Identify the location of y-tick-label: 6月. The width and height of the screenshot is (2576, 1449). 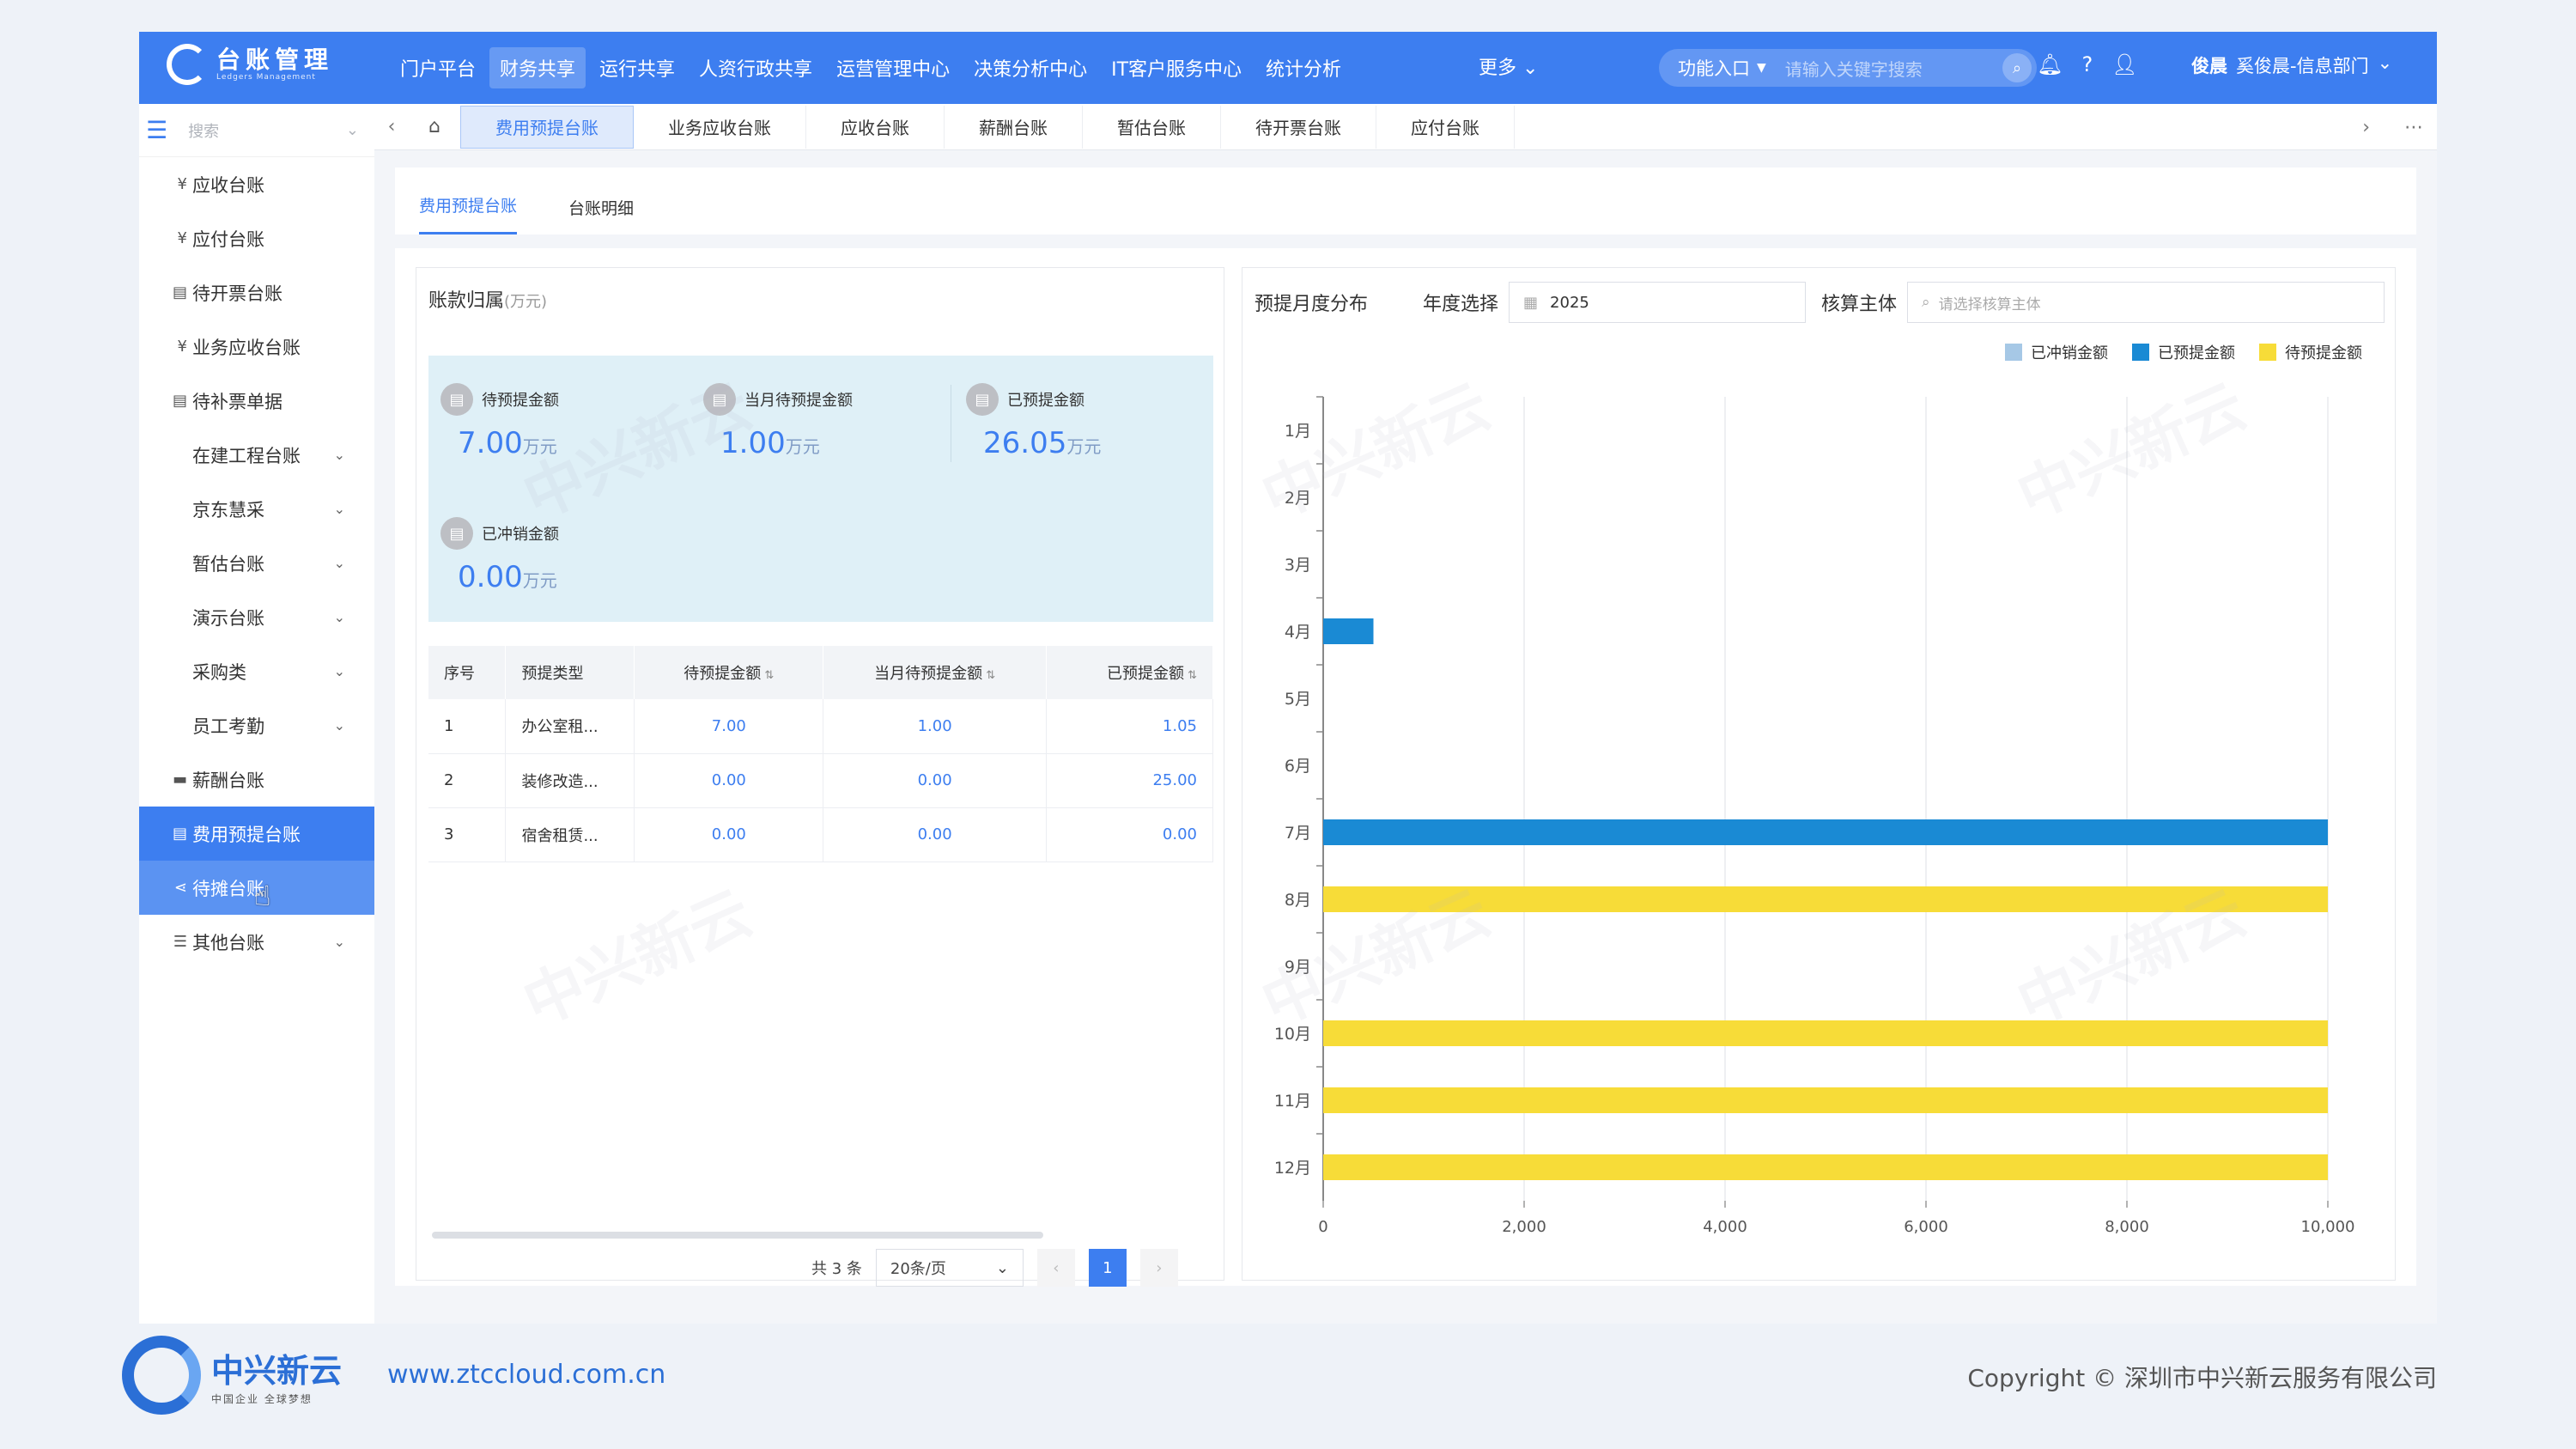
(1298, 766).